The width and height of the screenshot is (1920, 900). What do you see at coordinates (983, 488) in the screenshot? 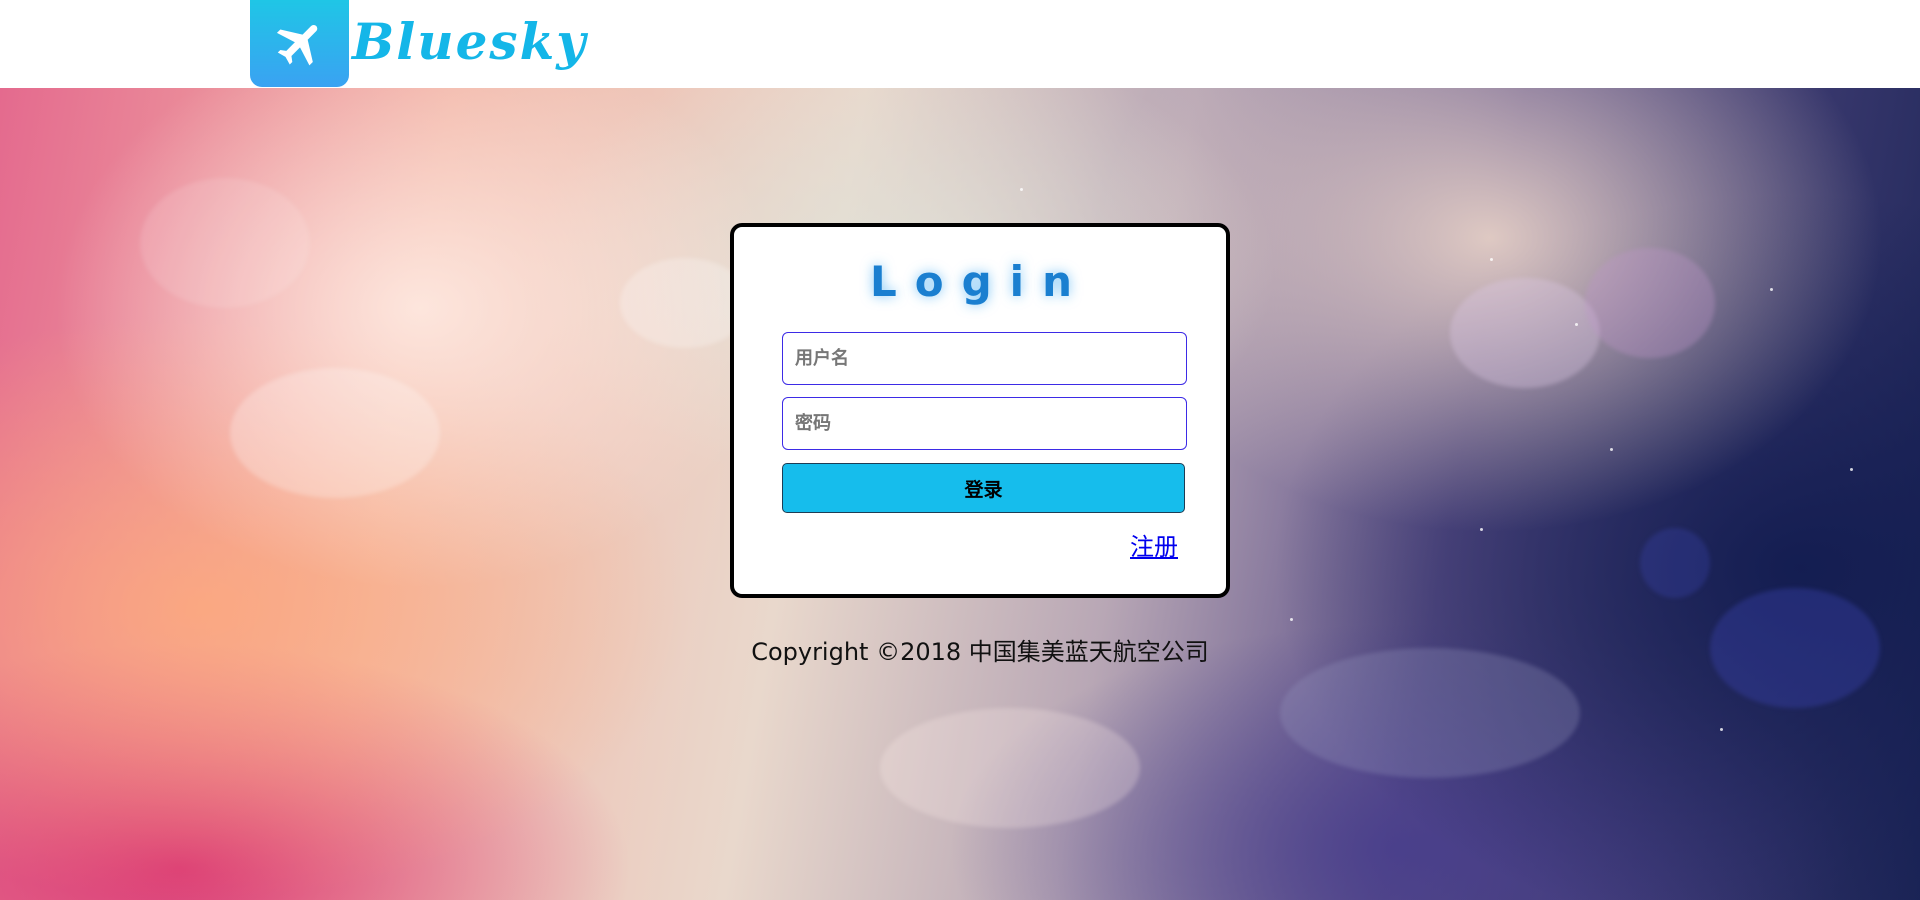
I see `login-button: 登录` at bounding box center [983, 488].